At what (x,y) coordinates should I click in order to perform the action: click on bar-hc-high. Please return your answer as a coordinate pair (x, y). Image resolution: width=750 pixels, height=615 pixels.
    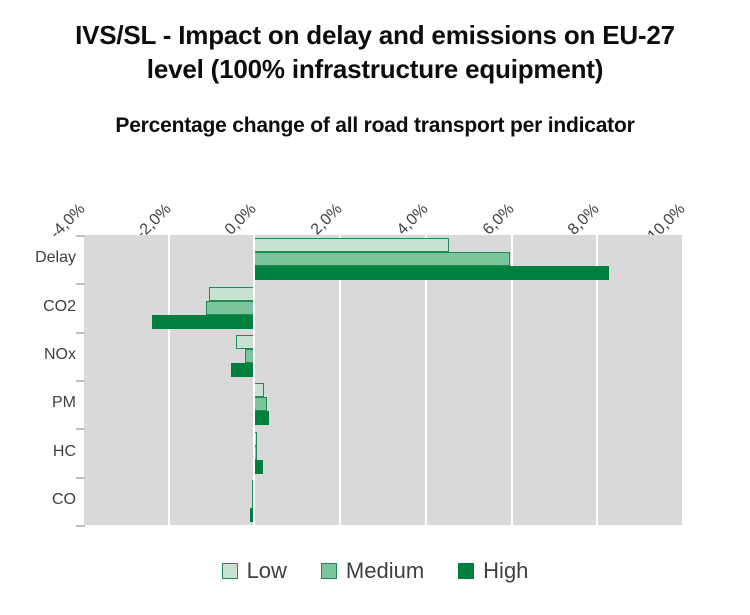
    Looking at the image, I should click on (258, 466).